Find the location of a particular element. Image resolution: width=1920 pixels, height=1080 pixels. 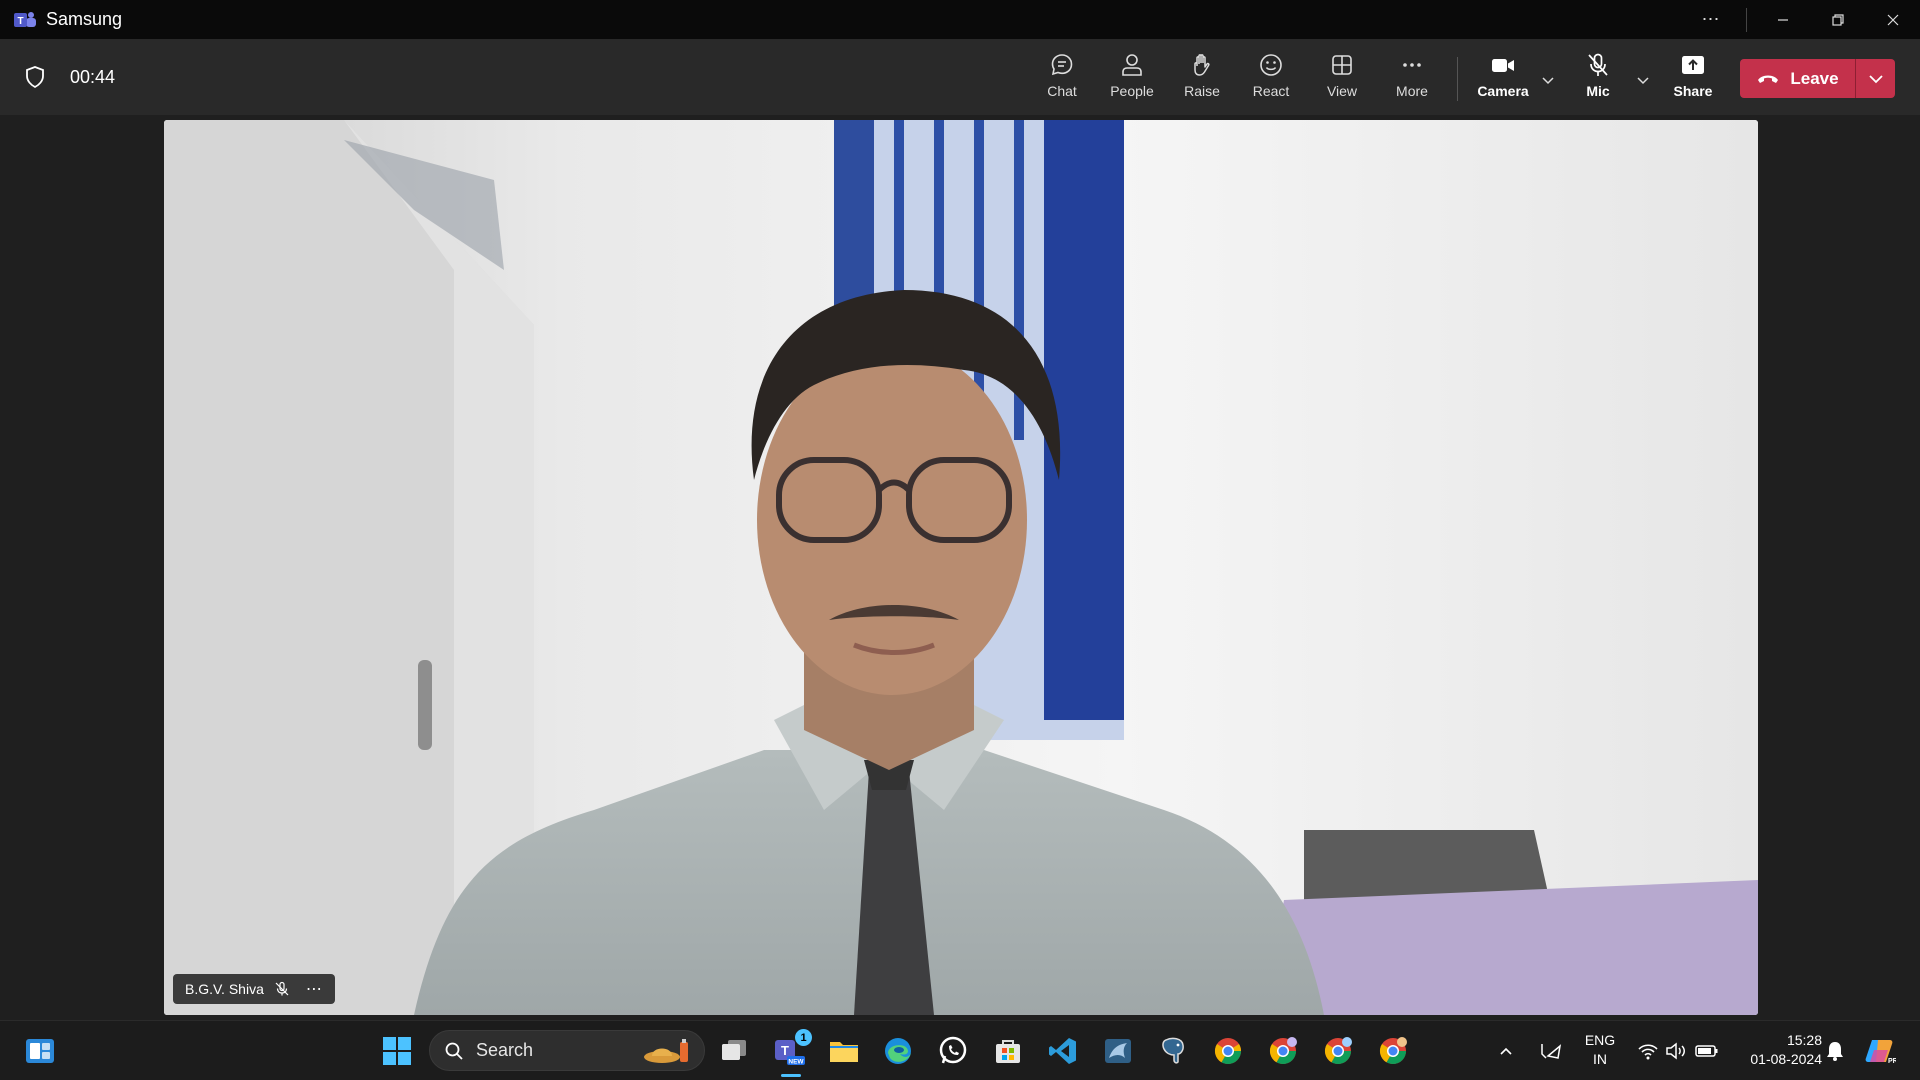

language-bottom: IN is located at coordinates (1600, 1059).